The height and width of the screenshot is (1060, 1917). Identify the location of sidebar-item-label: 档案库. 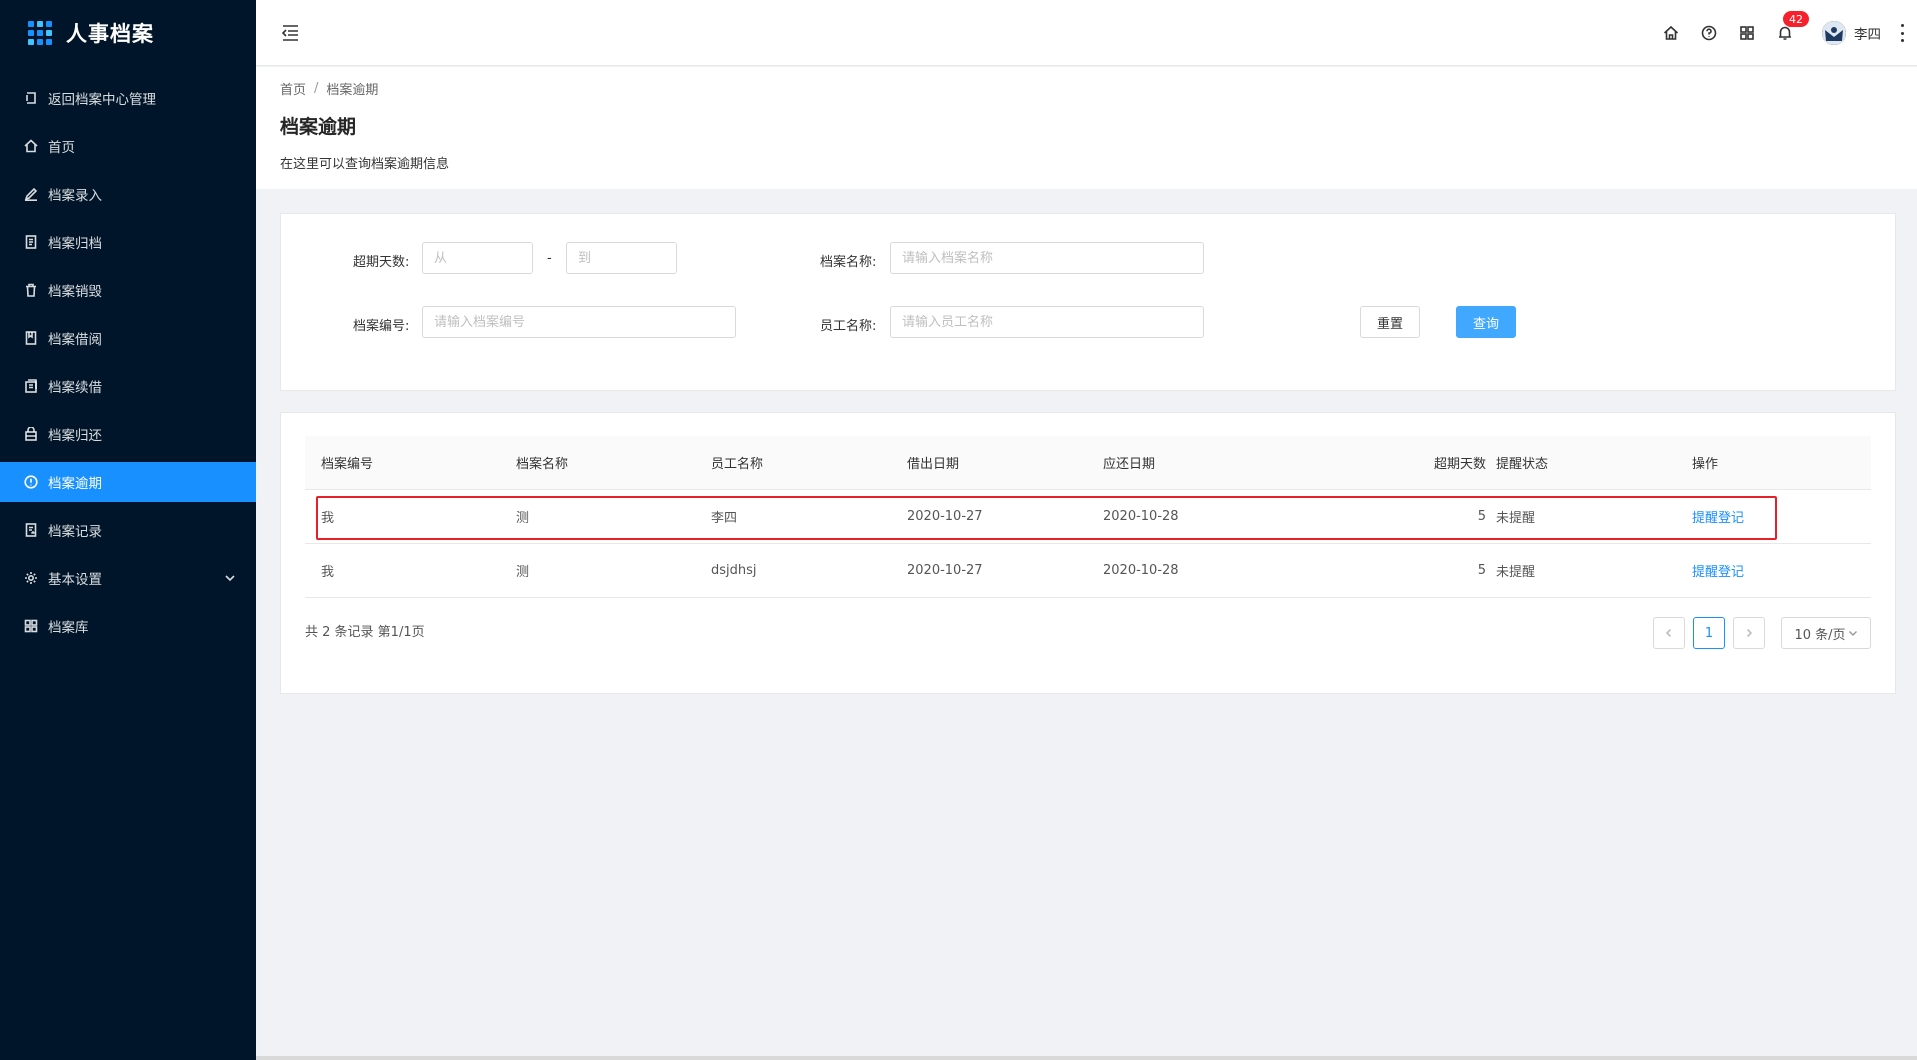
(68, 628).